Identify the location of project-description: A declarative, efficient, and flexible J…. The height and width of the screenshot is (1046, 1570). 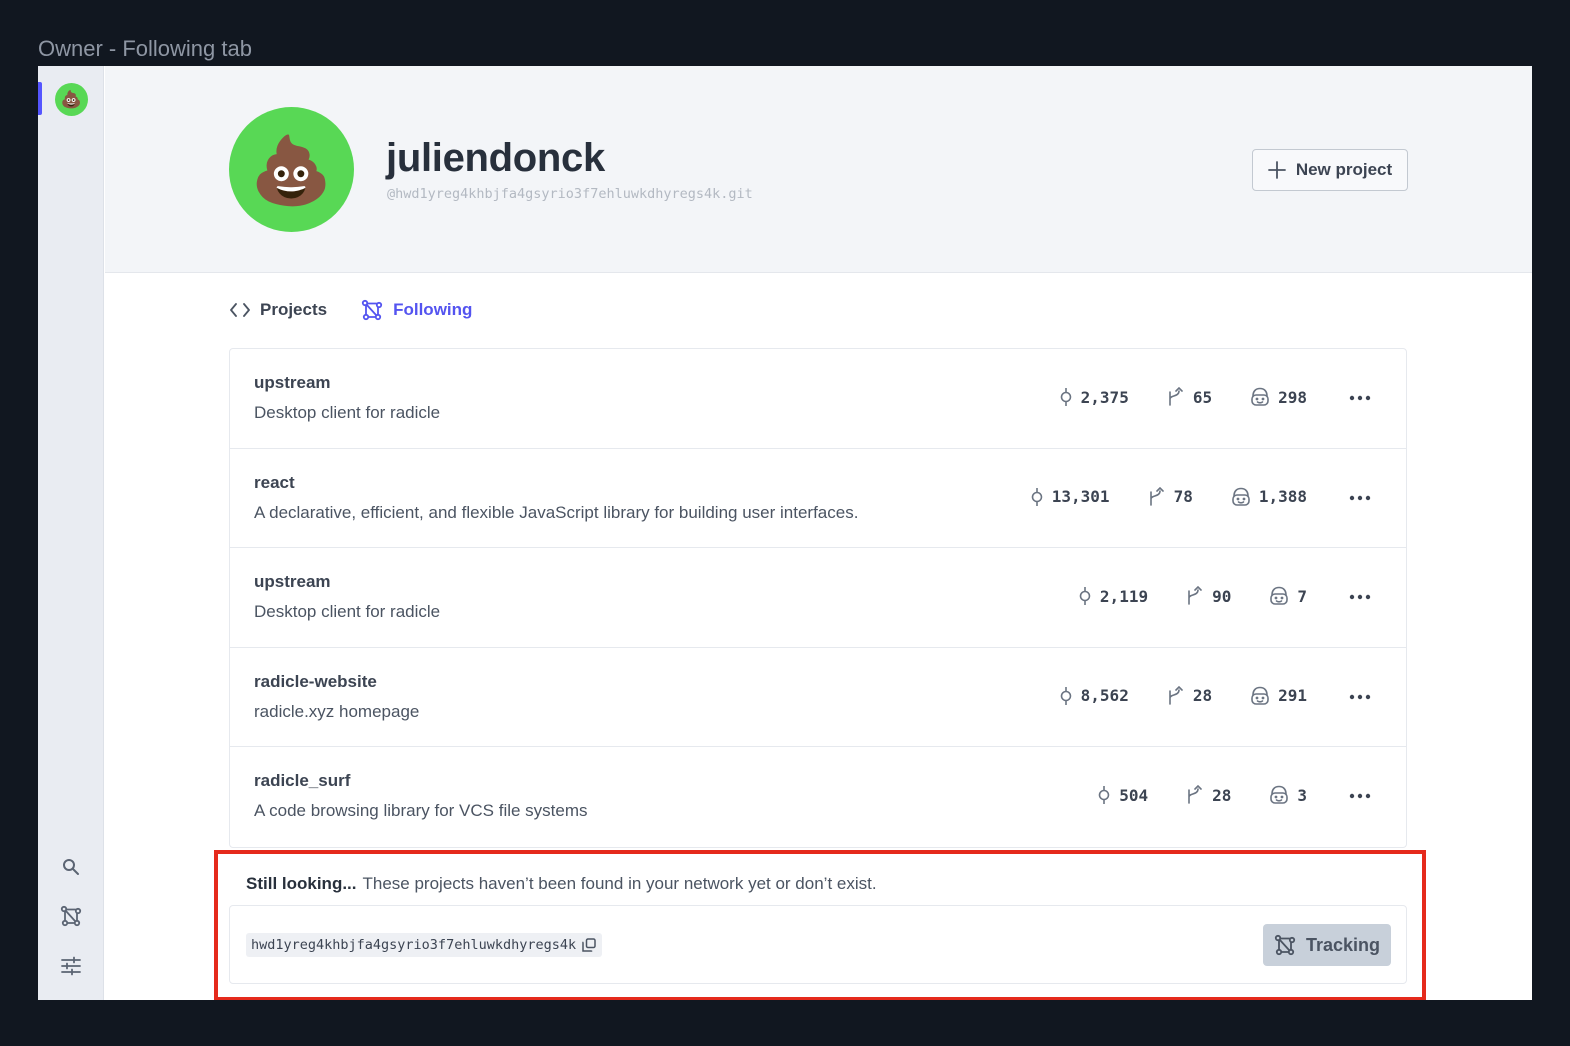
(556, 512).